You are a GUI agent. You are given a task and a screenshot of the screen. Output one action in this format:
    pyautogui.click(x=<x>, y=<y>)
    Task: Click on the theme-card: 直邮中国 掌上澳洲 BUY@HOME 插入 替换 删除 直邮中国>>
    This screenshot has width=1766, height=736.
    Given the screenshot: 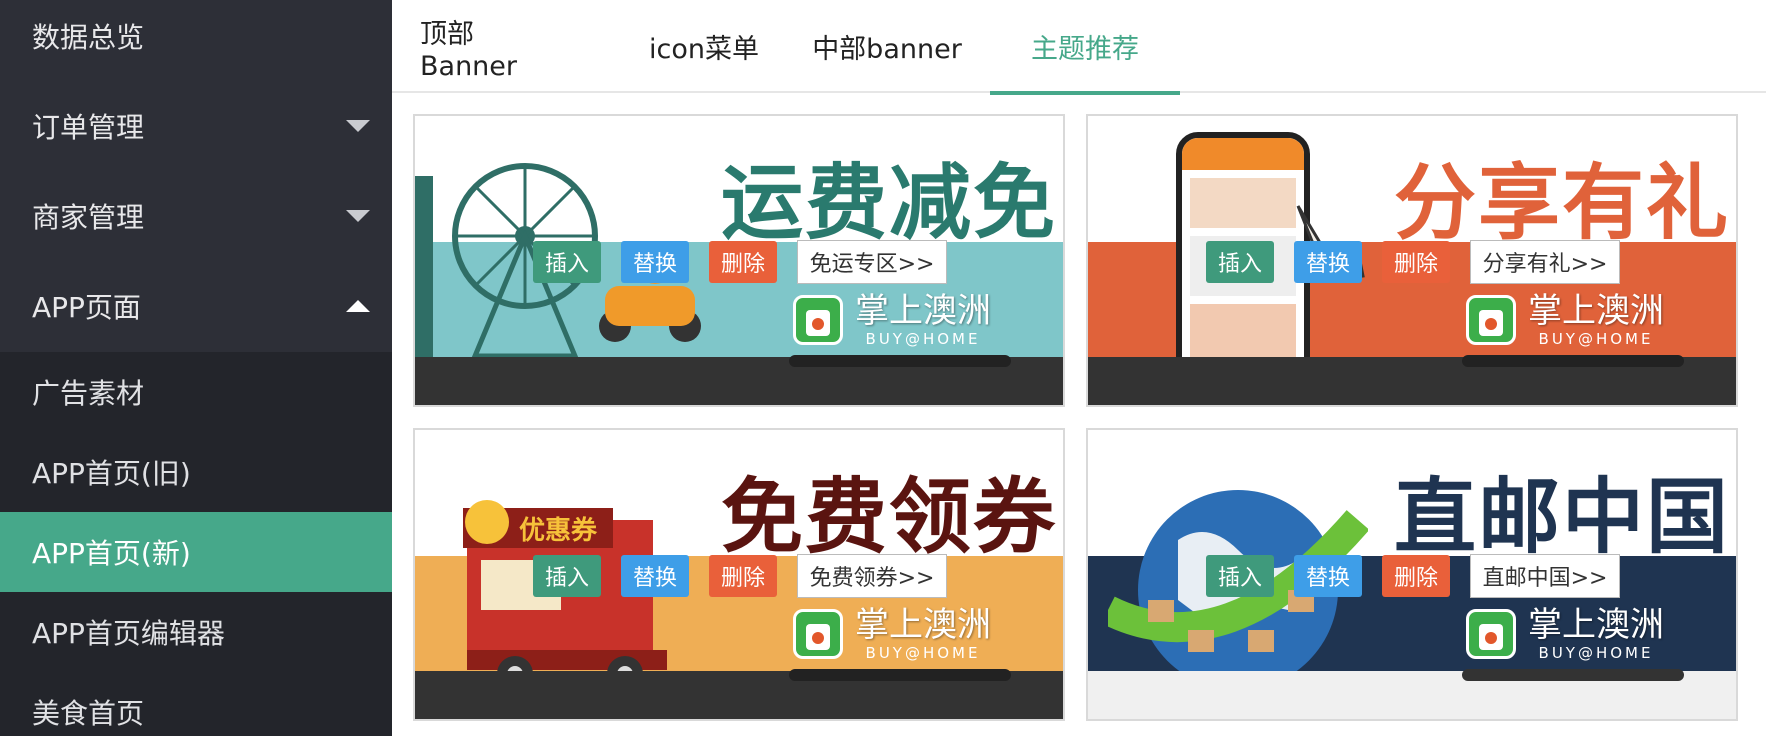 What is the action you would take?
    pyautogui.click(x=1412, y=574)
    